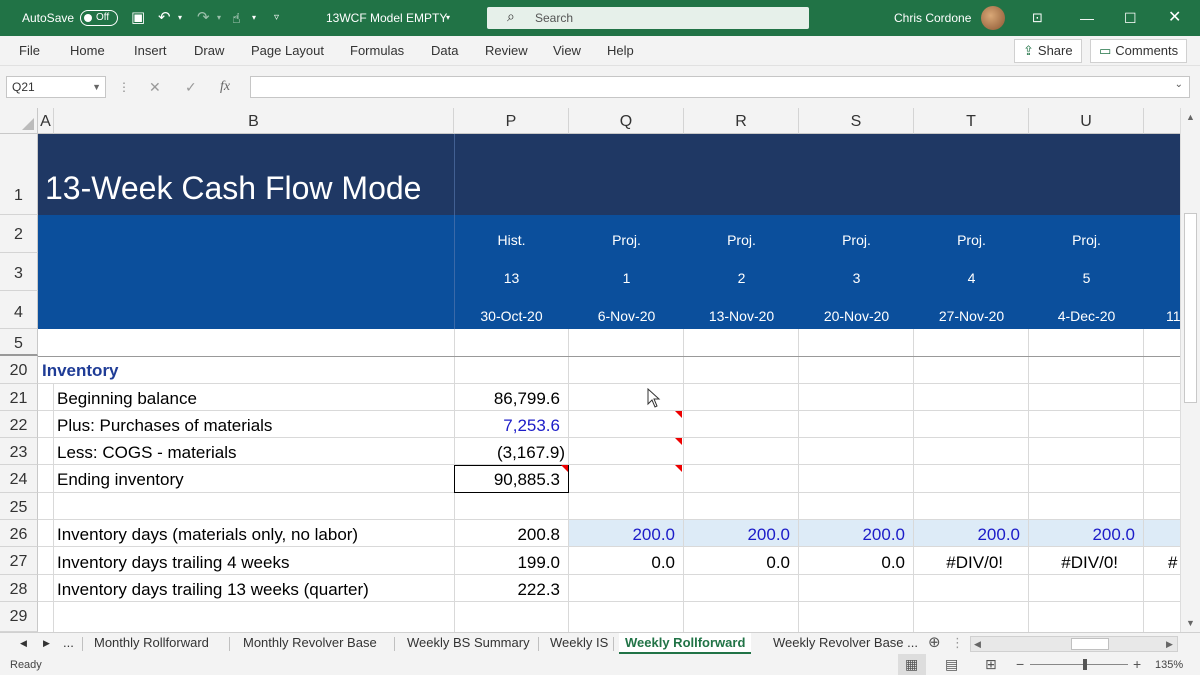 This screenshot has height=675, width=1200. Describe the element at coordinates (1079, 664) in the screenshot. I see `zoom-slider-track` at that location.